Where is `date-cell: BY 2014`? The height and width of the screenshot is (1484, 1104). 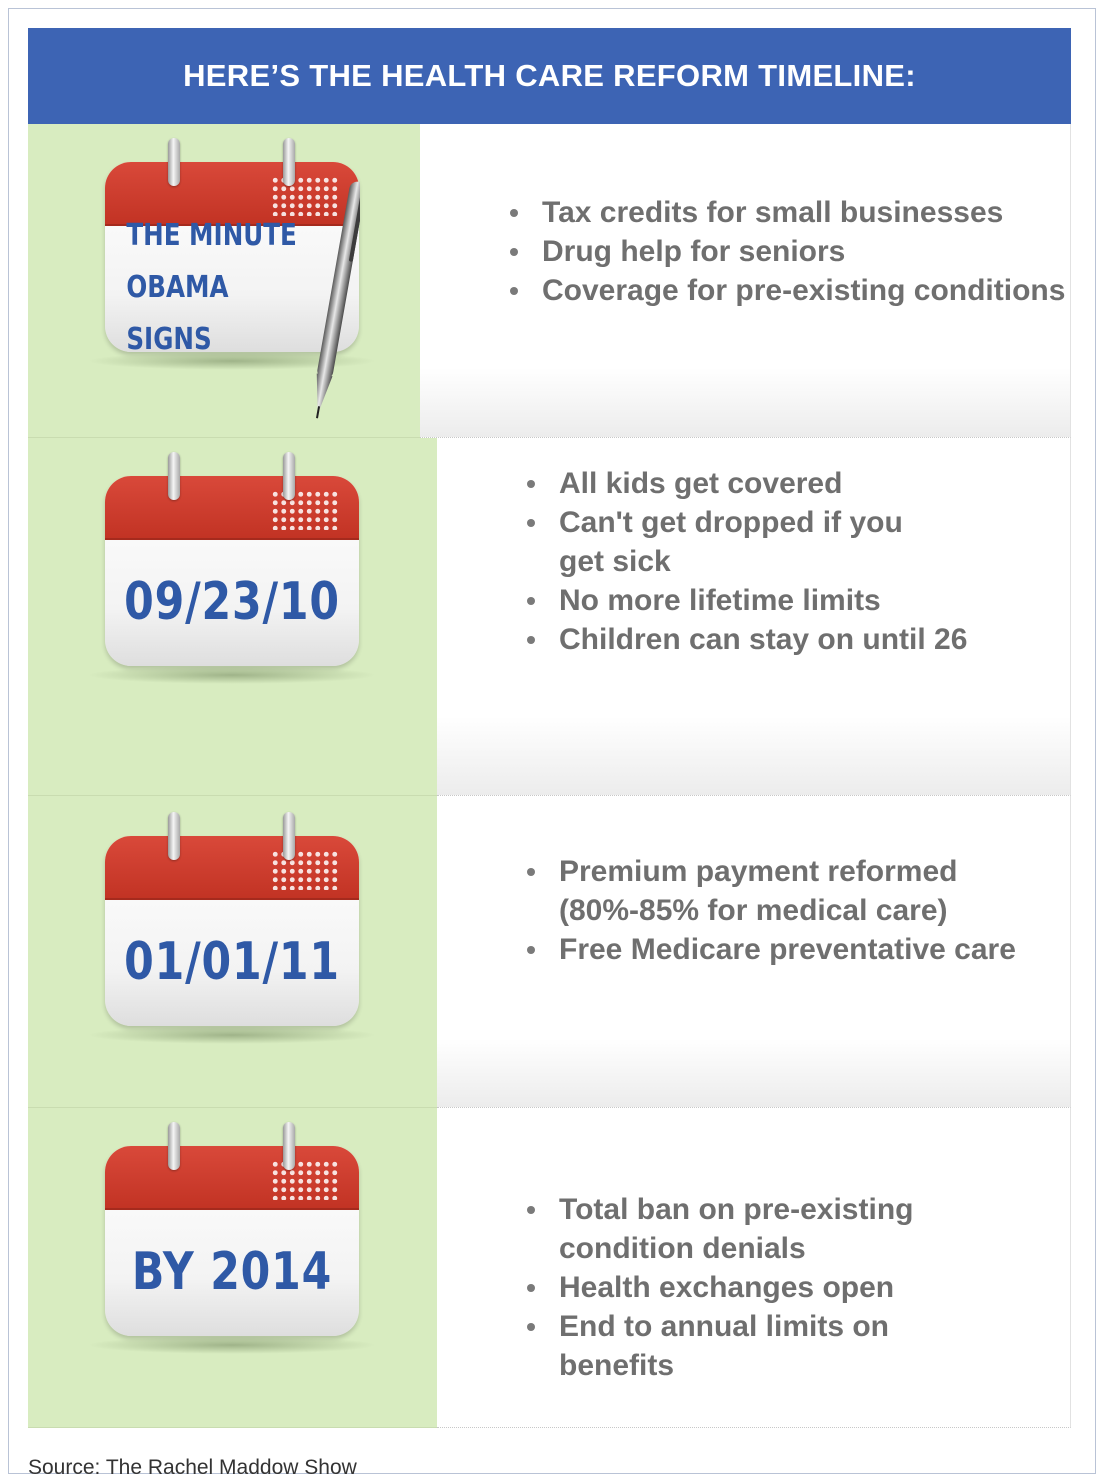 date-cell: BY 2014 is located at coordinates (232, 1268).